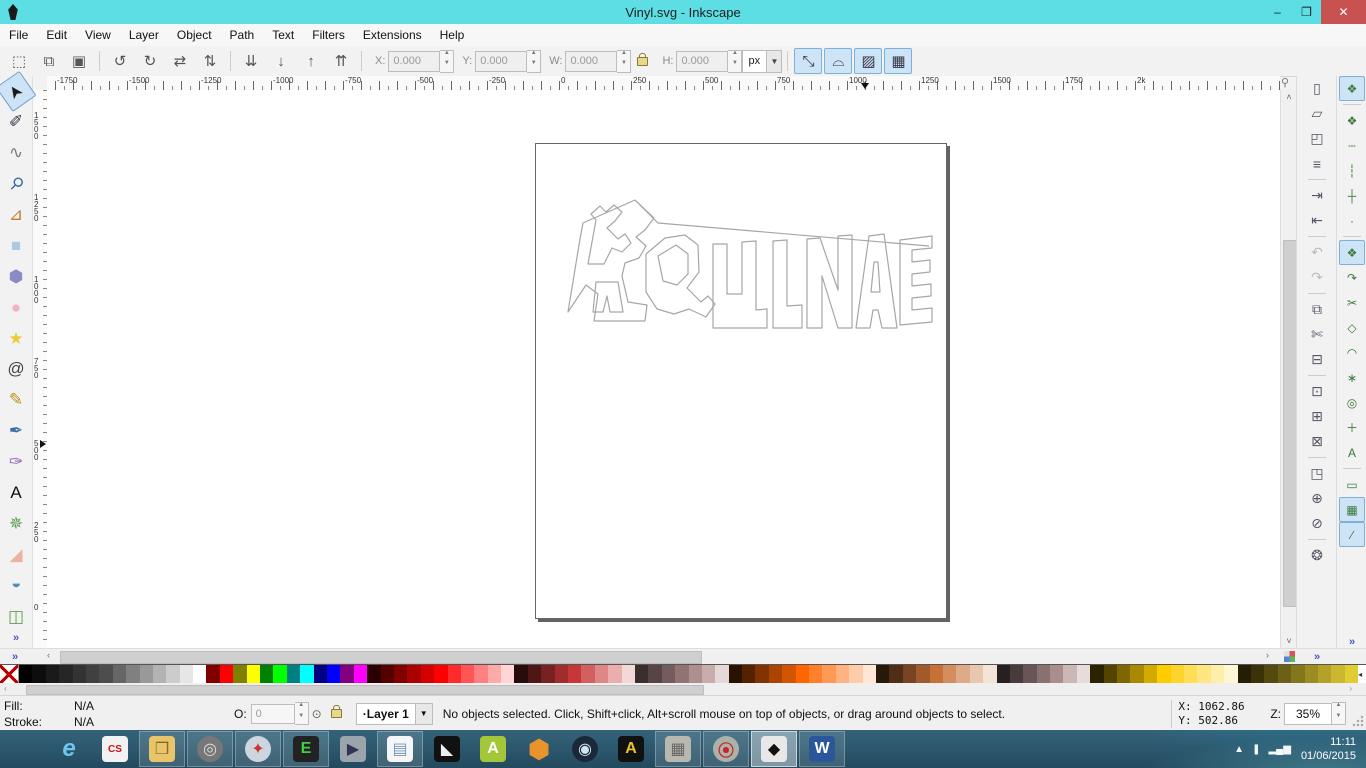 Image resolution: width=1366 pixels, height=768 pixels. What do you see at coordinates (18, 184) in the screenshot?
I see `zoom-tool: ⚲` at bounding box center [18, 184].